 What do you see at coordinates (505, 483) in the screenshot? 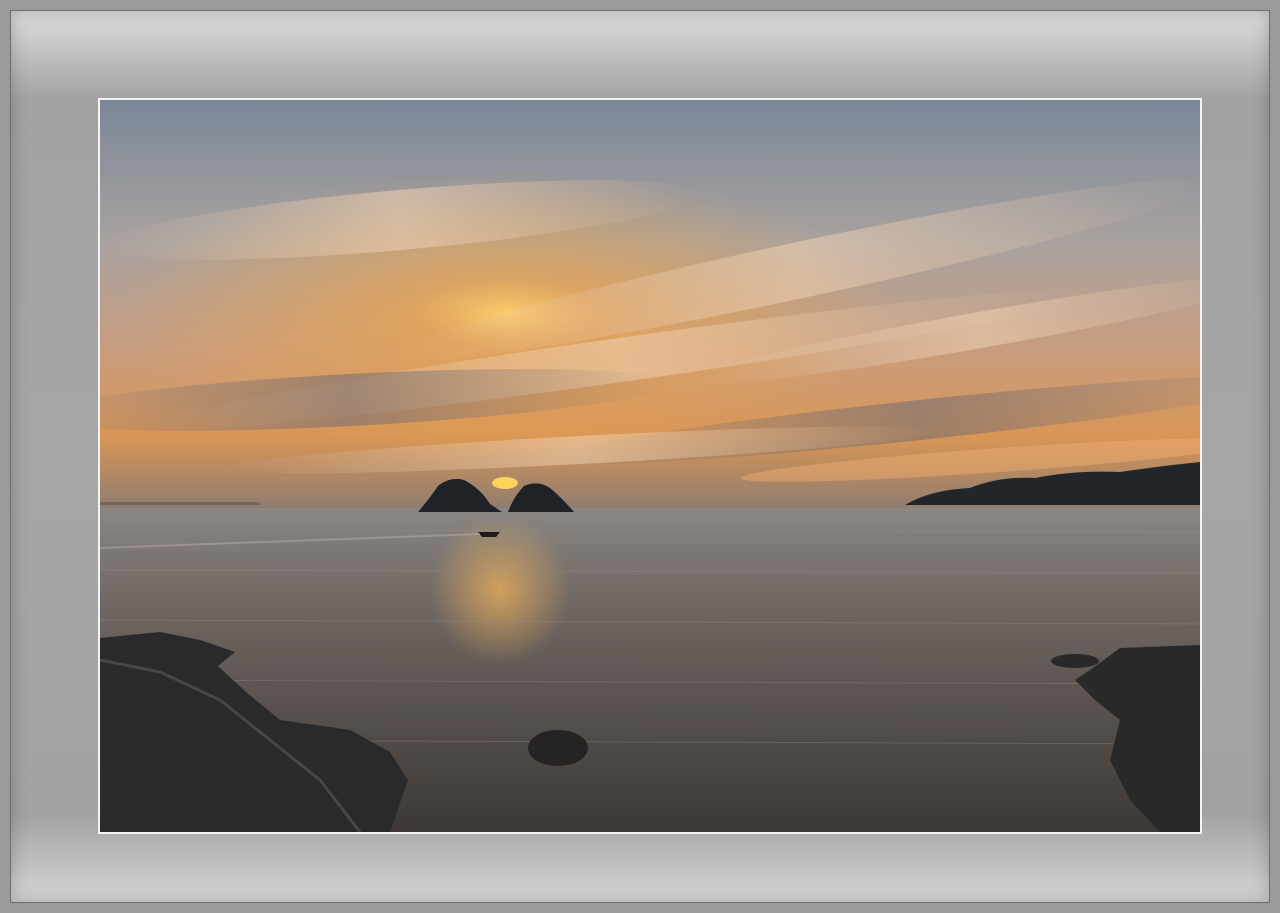
I see `sun` at bounding box center [505, 483].